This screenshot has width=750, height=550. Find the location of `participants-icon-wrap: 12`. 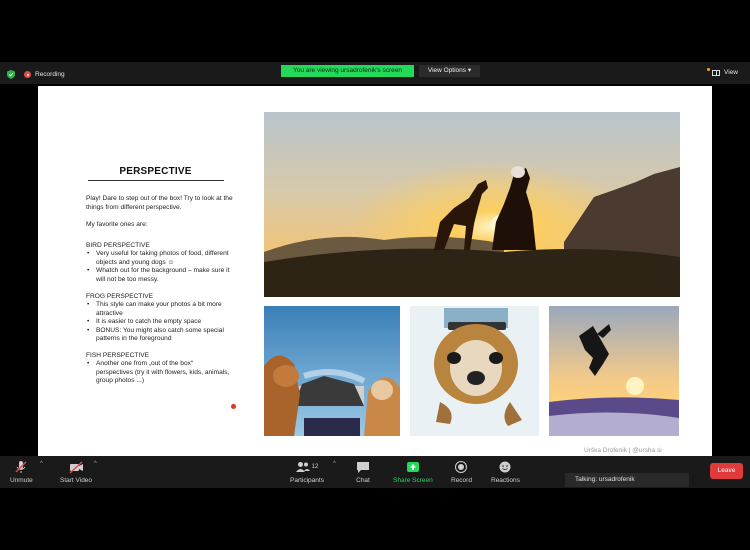

participants-icon-wrap: 12 is located at coordinates (307, 467).